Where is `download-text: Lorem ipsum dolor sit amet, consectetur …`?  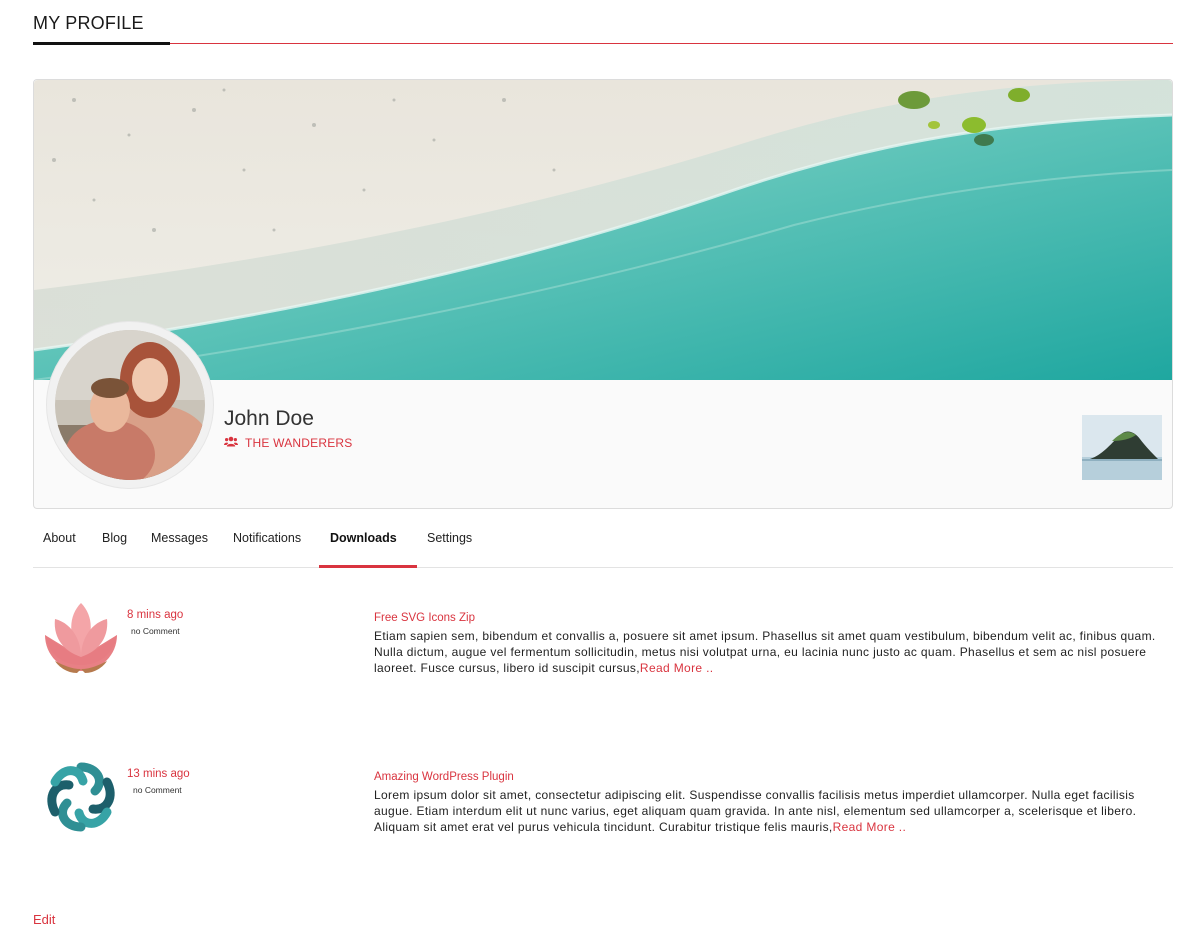 download-text: Lorem ipsum dolor sit amet, consectetur … is located at coordinates (755, 811).